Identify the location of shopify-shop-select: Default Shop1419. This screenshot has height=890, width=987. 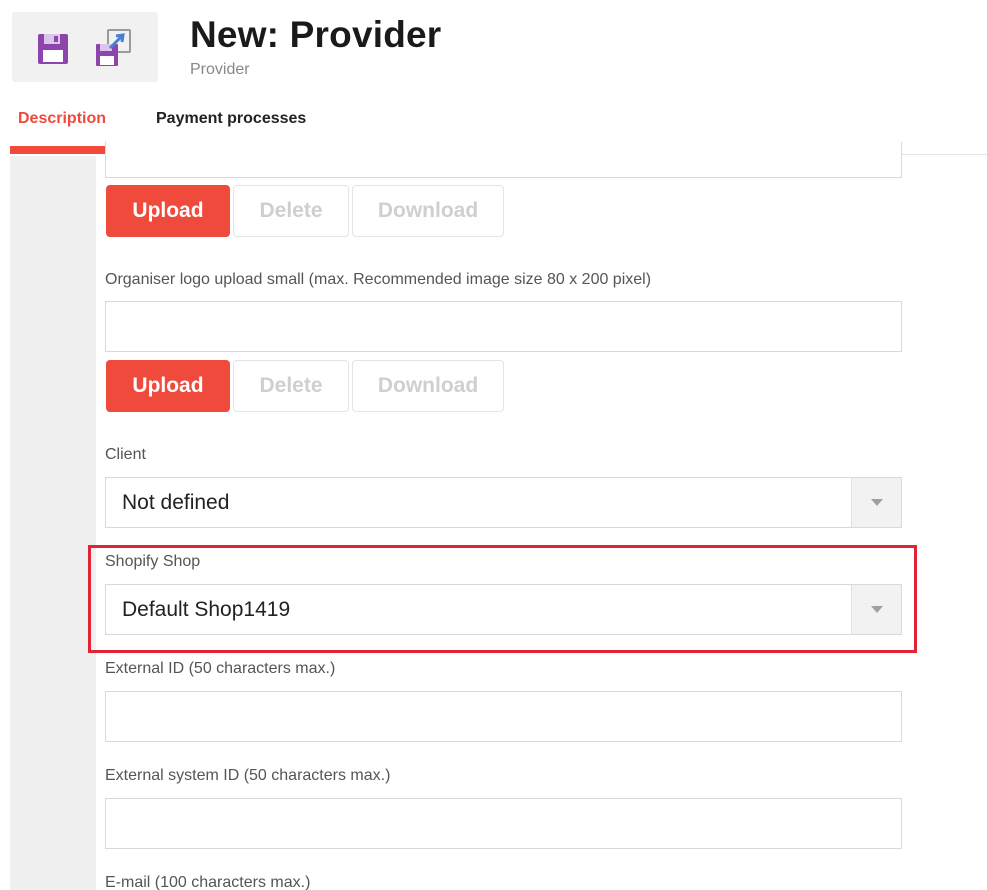
(503, 609).